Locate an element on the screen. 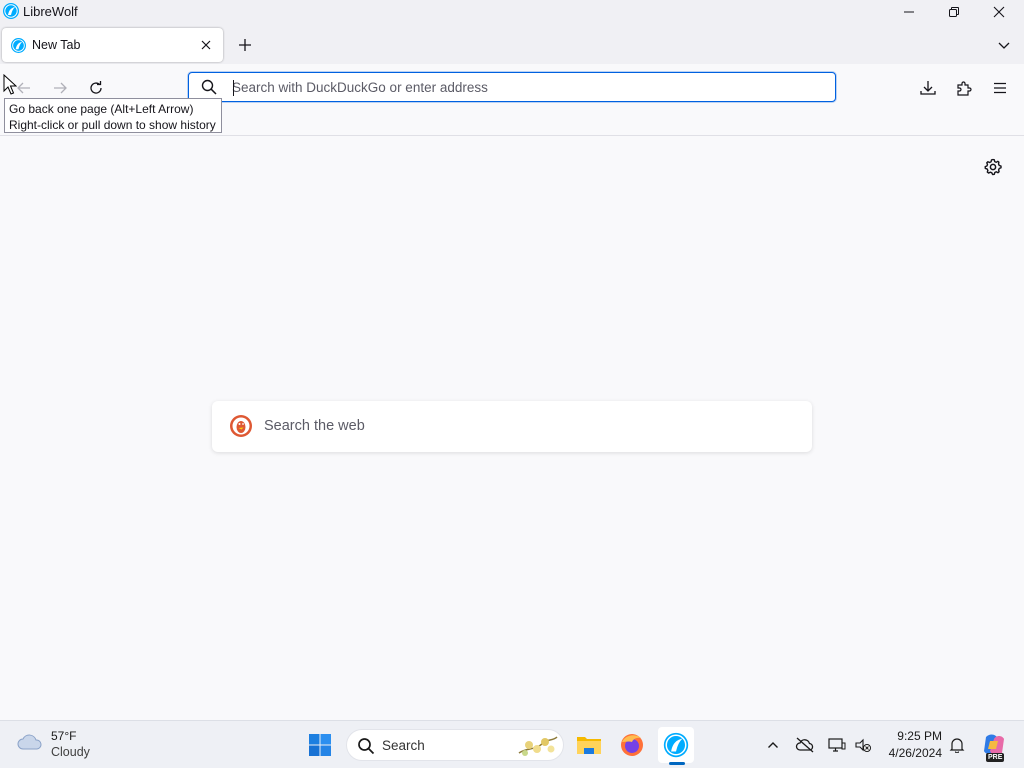 The height and width of the screenshot is (768, 1024). window-title: LibreWolf is located at coordinates (50, 11).